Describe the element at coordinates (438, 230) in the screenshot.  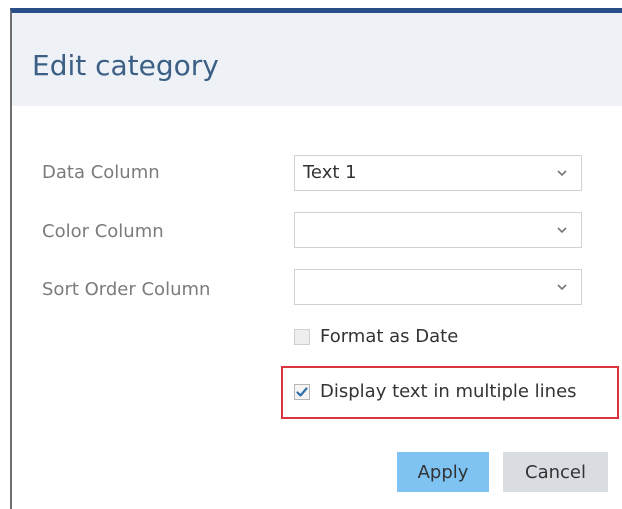
I see `color-column-select` at that location.